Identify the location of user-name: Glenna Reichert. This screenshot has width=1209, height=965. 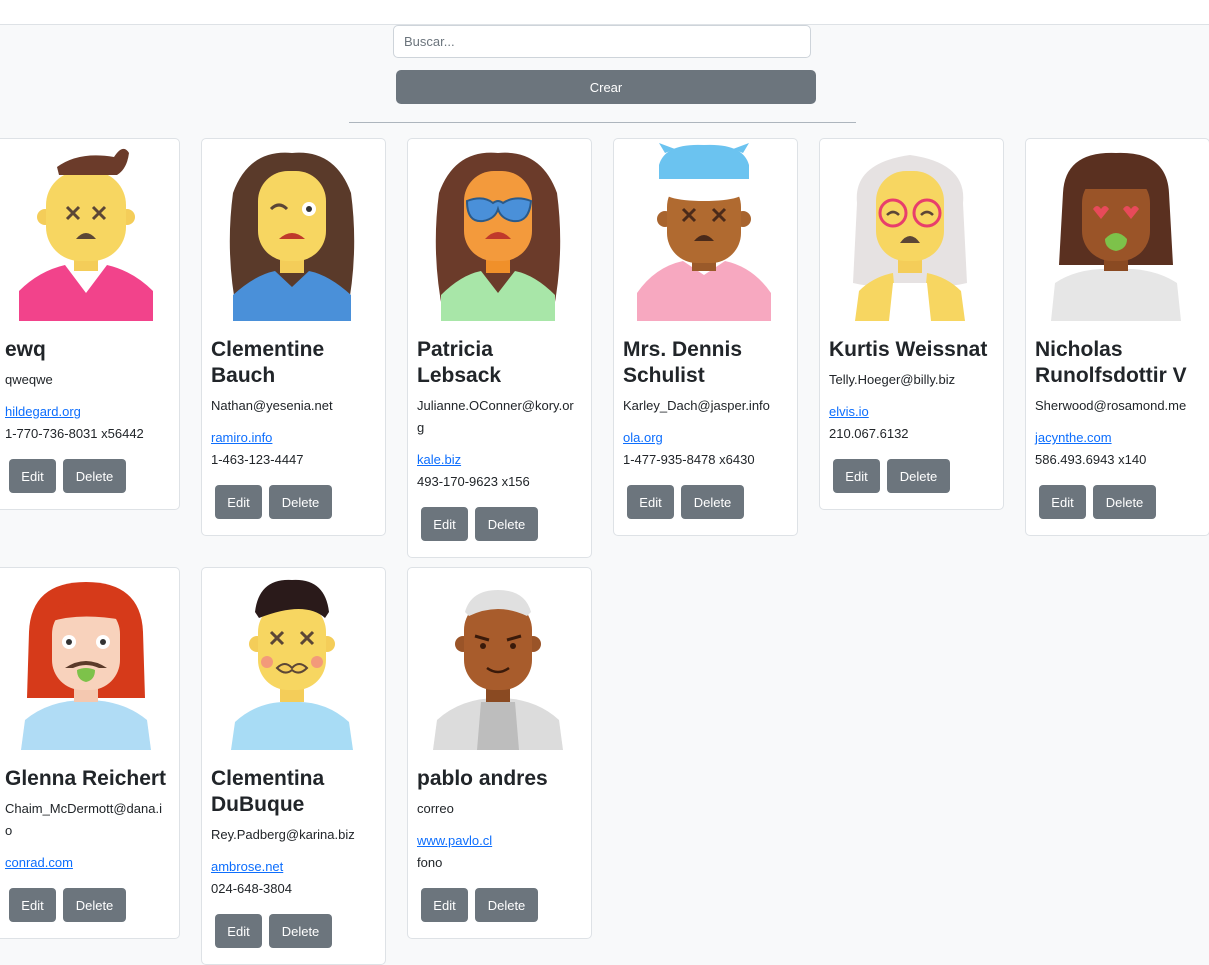
(86, 778).